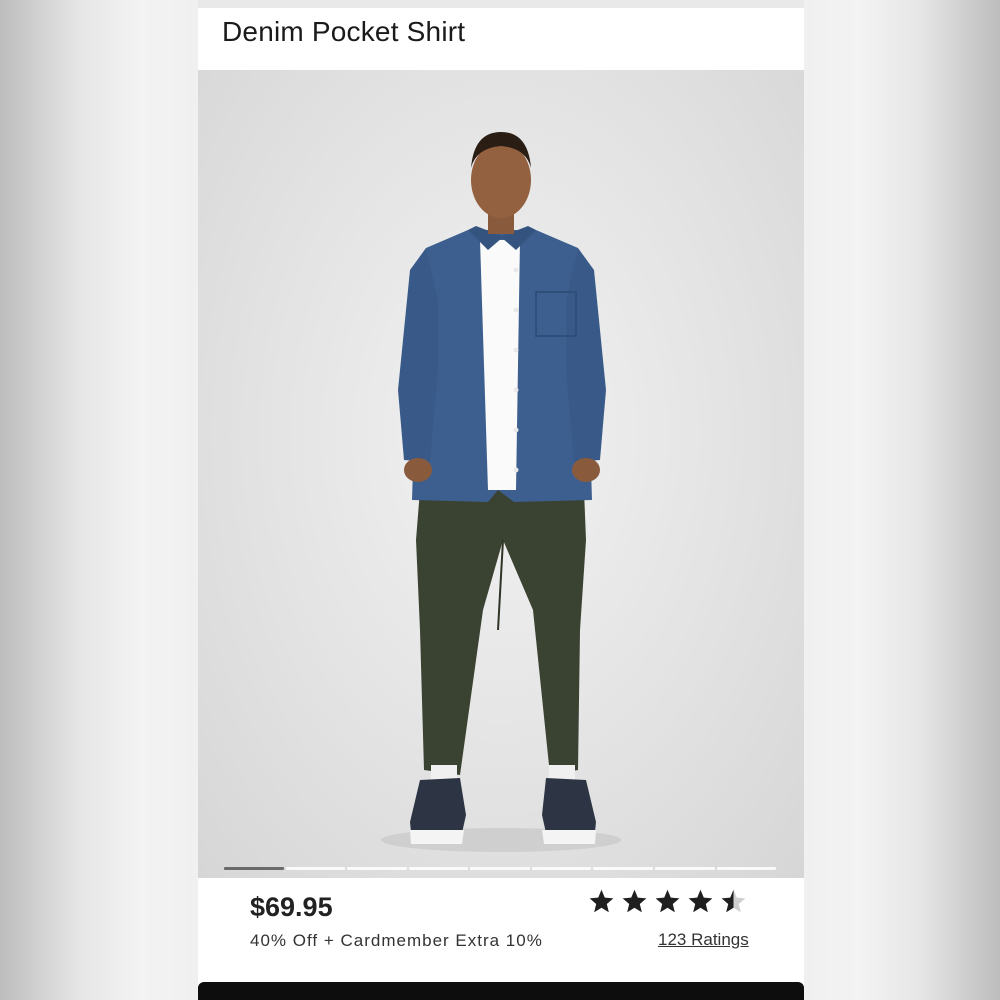 The width and height of the screenshot is (1000, 1000). I want to click on star-rating, so click(667, 901).